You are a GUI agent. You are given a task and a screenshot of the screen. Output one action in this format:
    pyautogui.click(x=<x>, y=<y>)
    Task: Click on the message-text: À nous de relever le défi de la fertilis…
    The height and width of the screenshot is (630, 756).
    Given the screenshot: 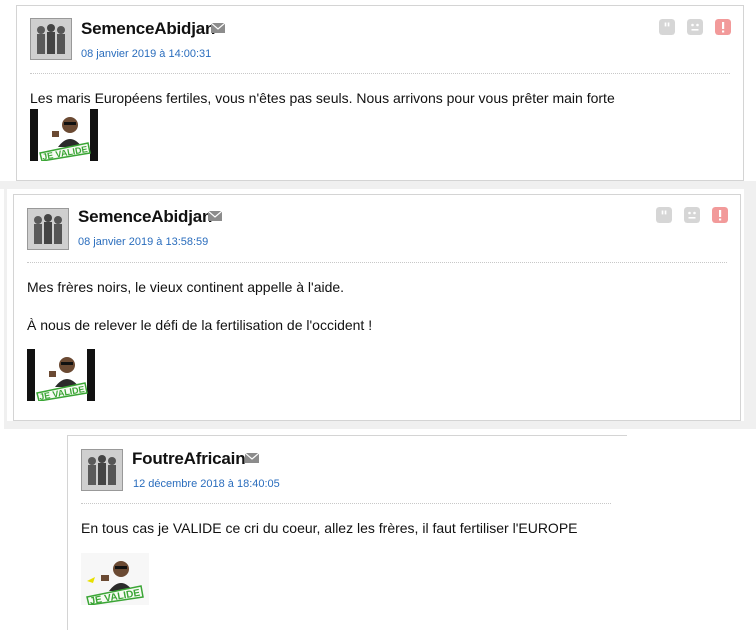 What is the action you would take?
    pyautogui.click(x=200, y=325)
    